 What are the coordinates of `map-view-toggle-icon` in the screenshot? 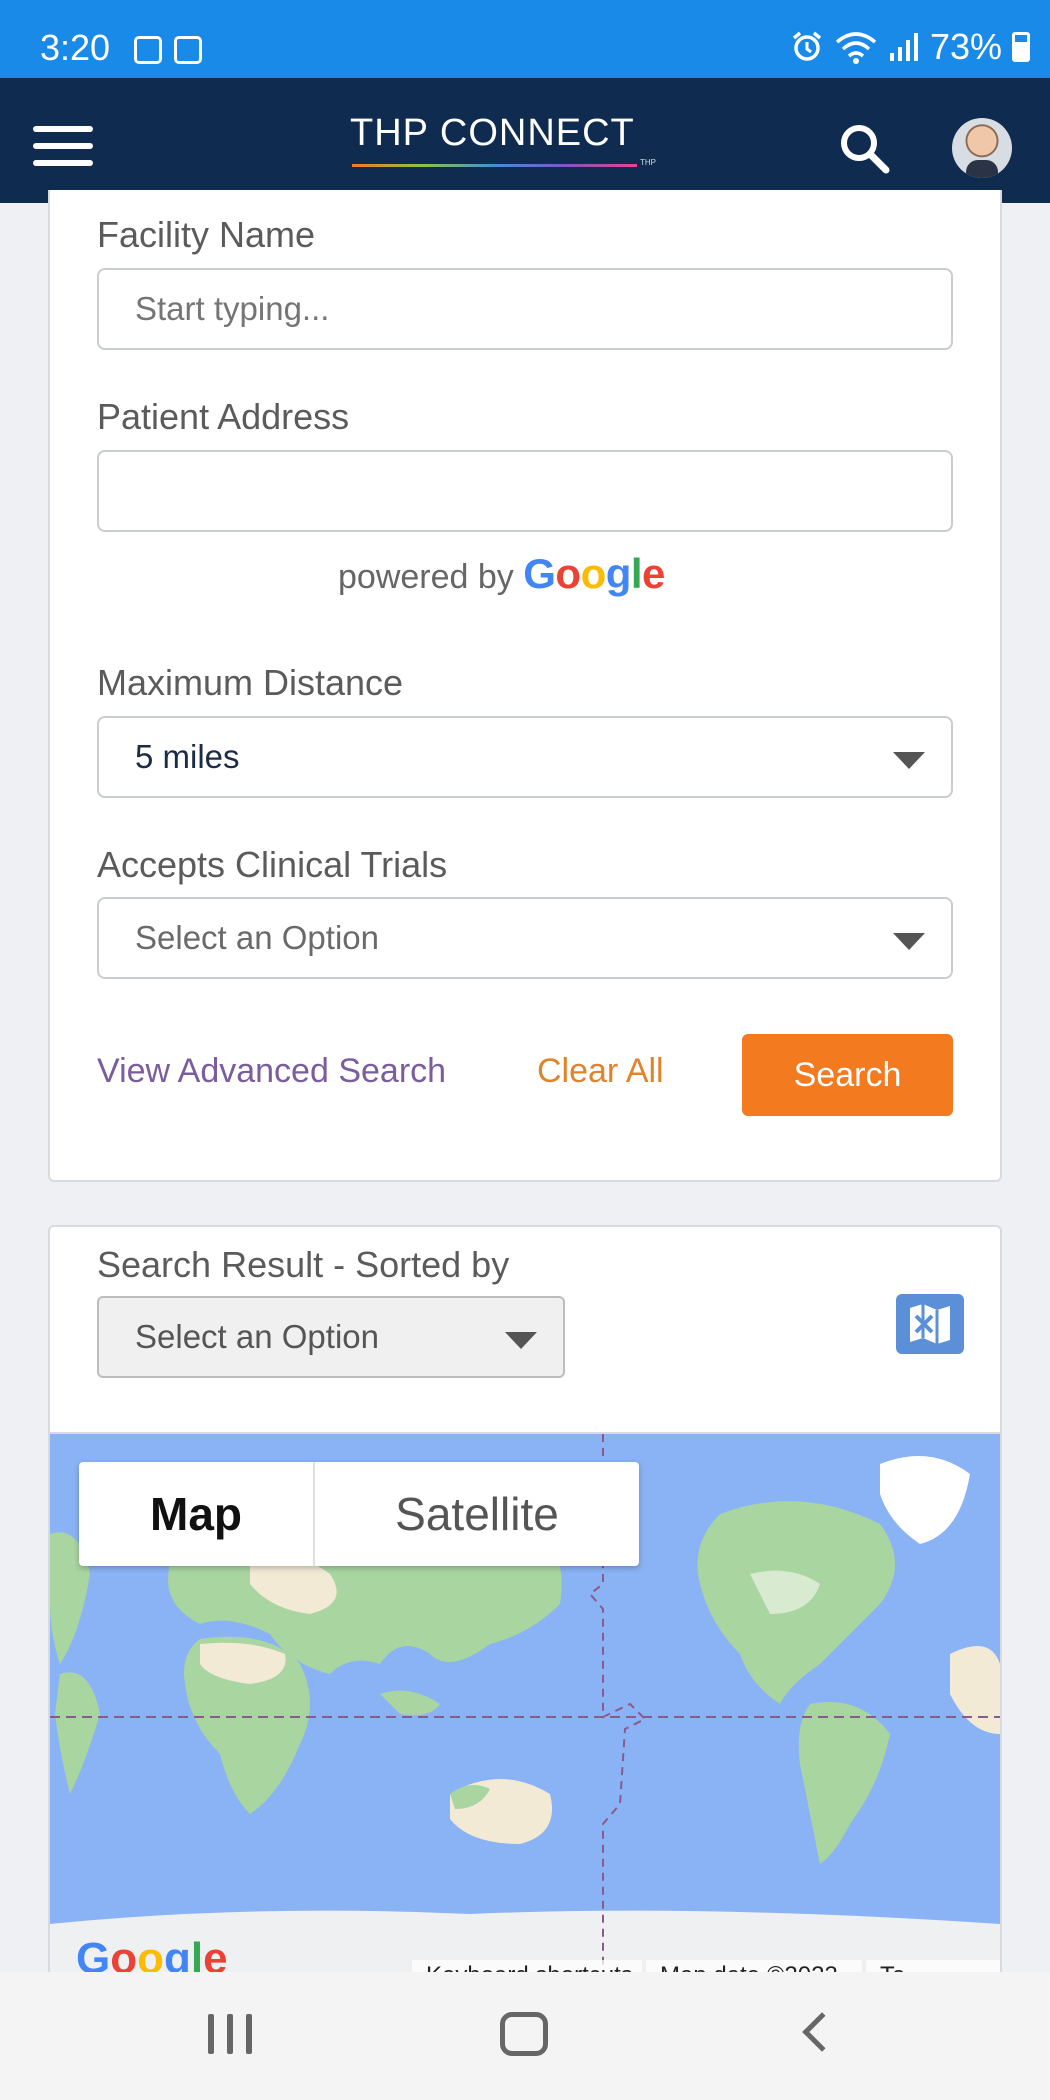 It's located at (930, 1324).